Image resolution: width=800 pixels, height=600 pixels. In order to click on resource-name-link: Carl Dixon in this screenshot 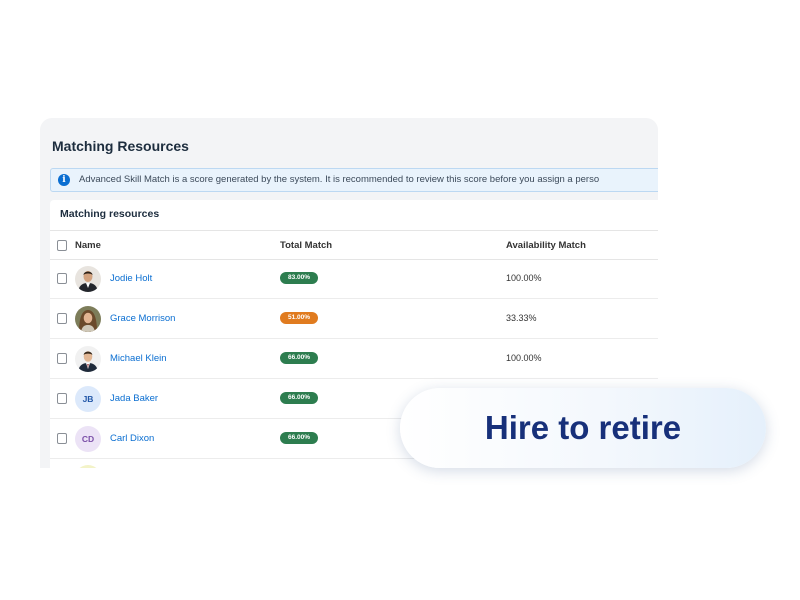, I will do `click(132, 438)`.